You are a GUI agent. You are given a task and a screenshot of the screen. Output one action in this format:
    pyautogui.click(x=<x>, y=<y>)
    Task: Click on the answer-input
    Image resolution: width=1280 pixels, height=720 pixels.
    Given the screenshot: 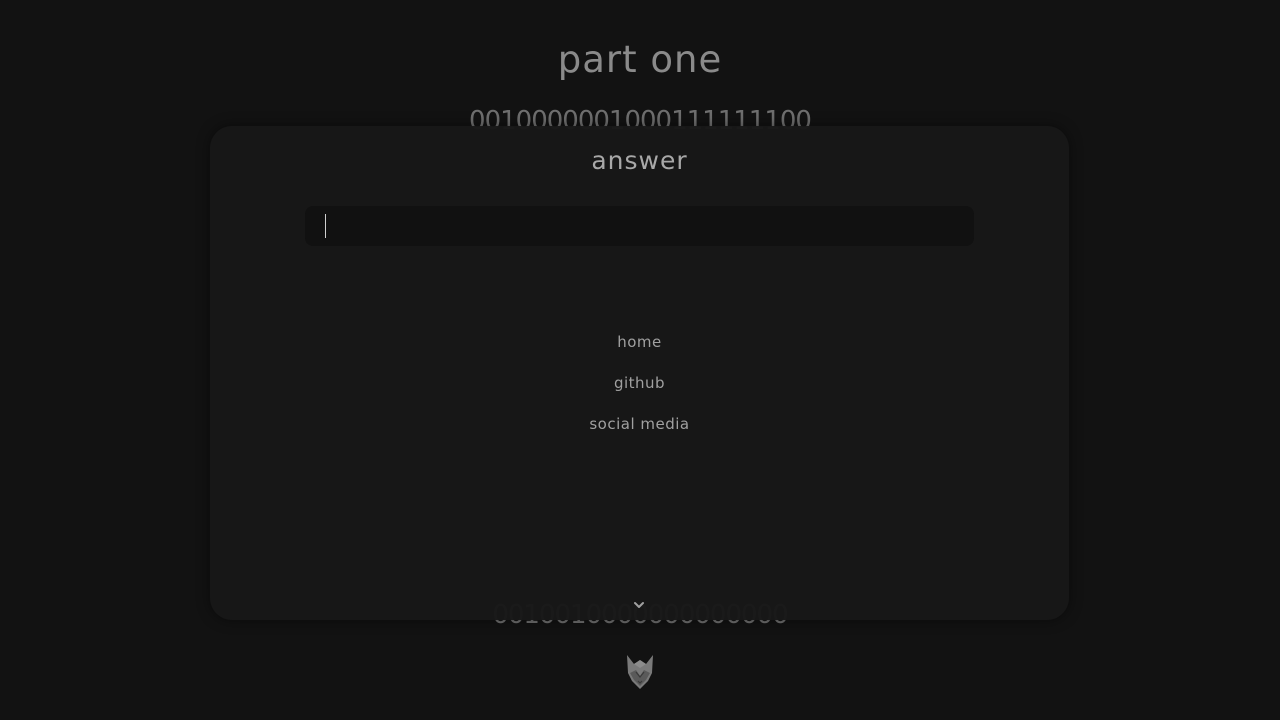 What is the action you would take?
    pyautogui.click(x=639, y=226)
    